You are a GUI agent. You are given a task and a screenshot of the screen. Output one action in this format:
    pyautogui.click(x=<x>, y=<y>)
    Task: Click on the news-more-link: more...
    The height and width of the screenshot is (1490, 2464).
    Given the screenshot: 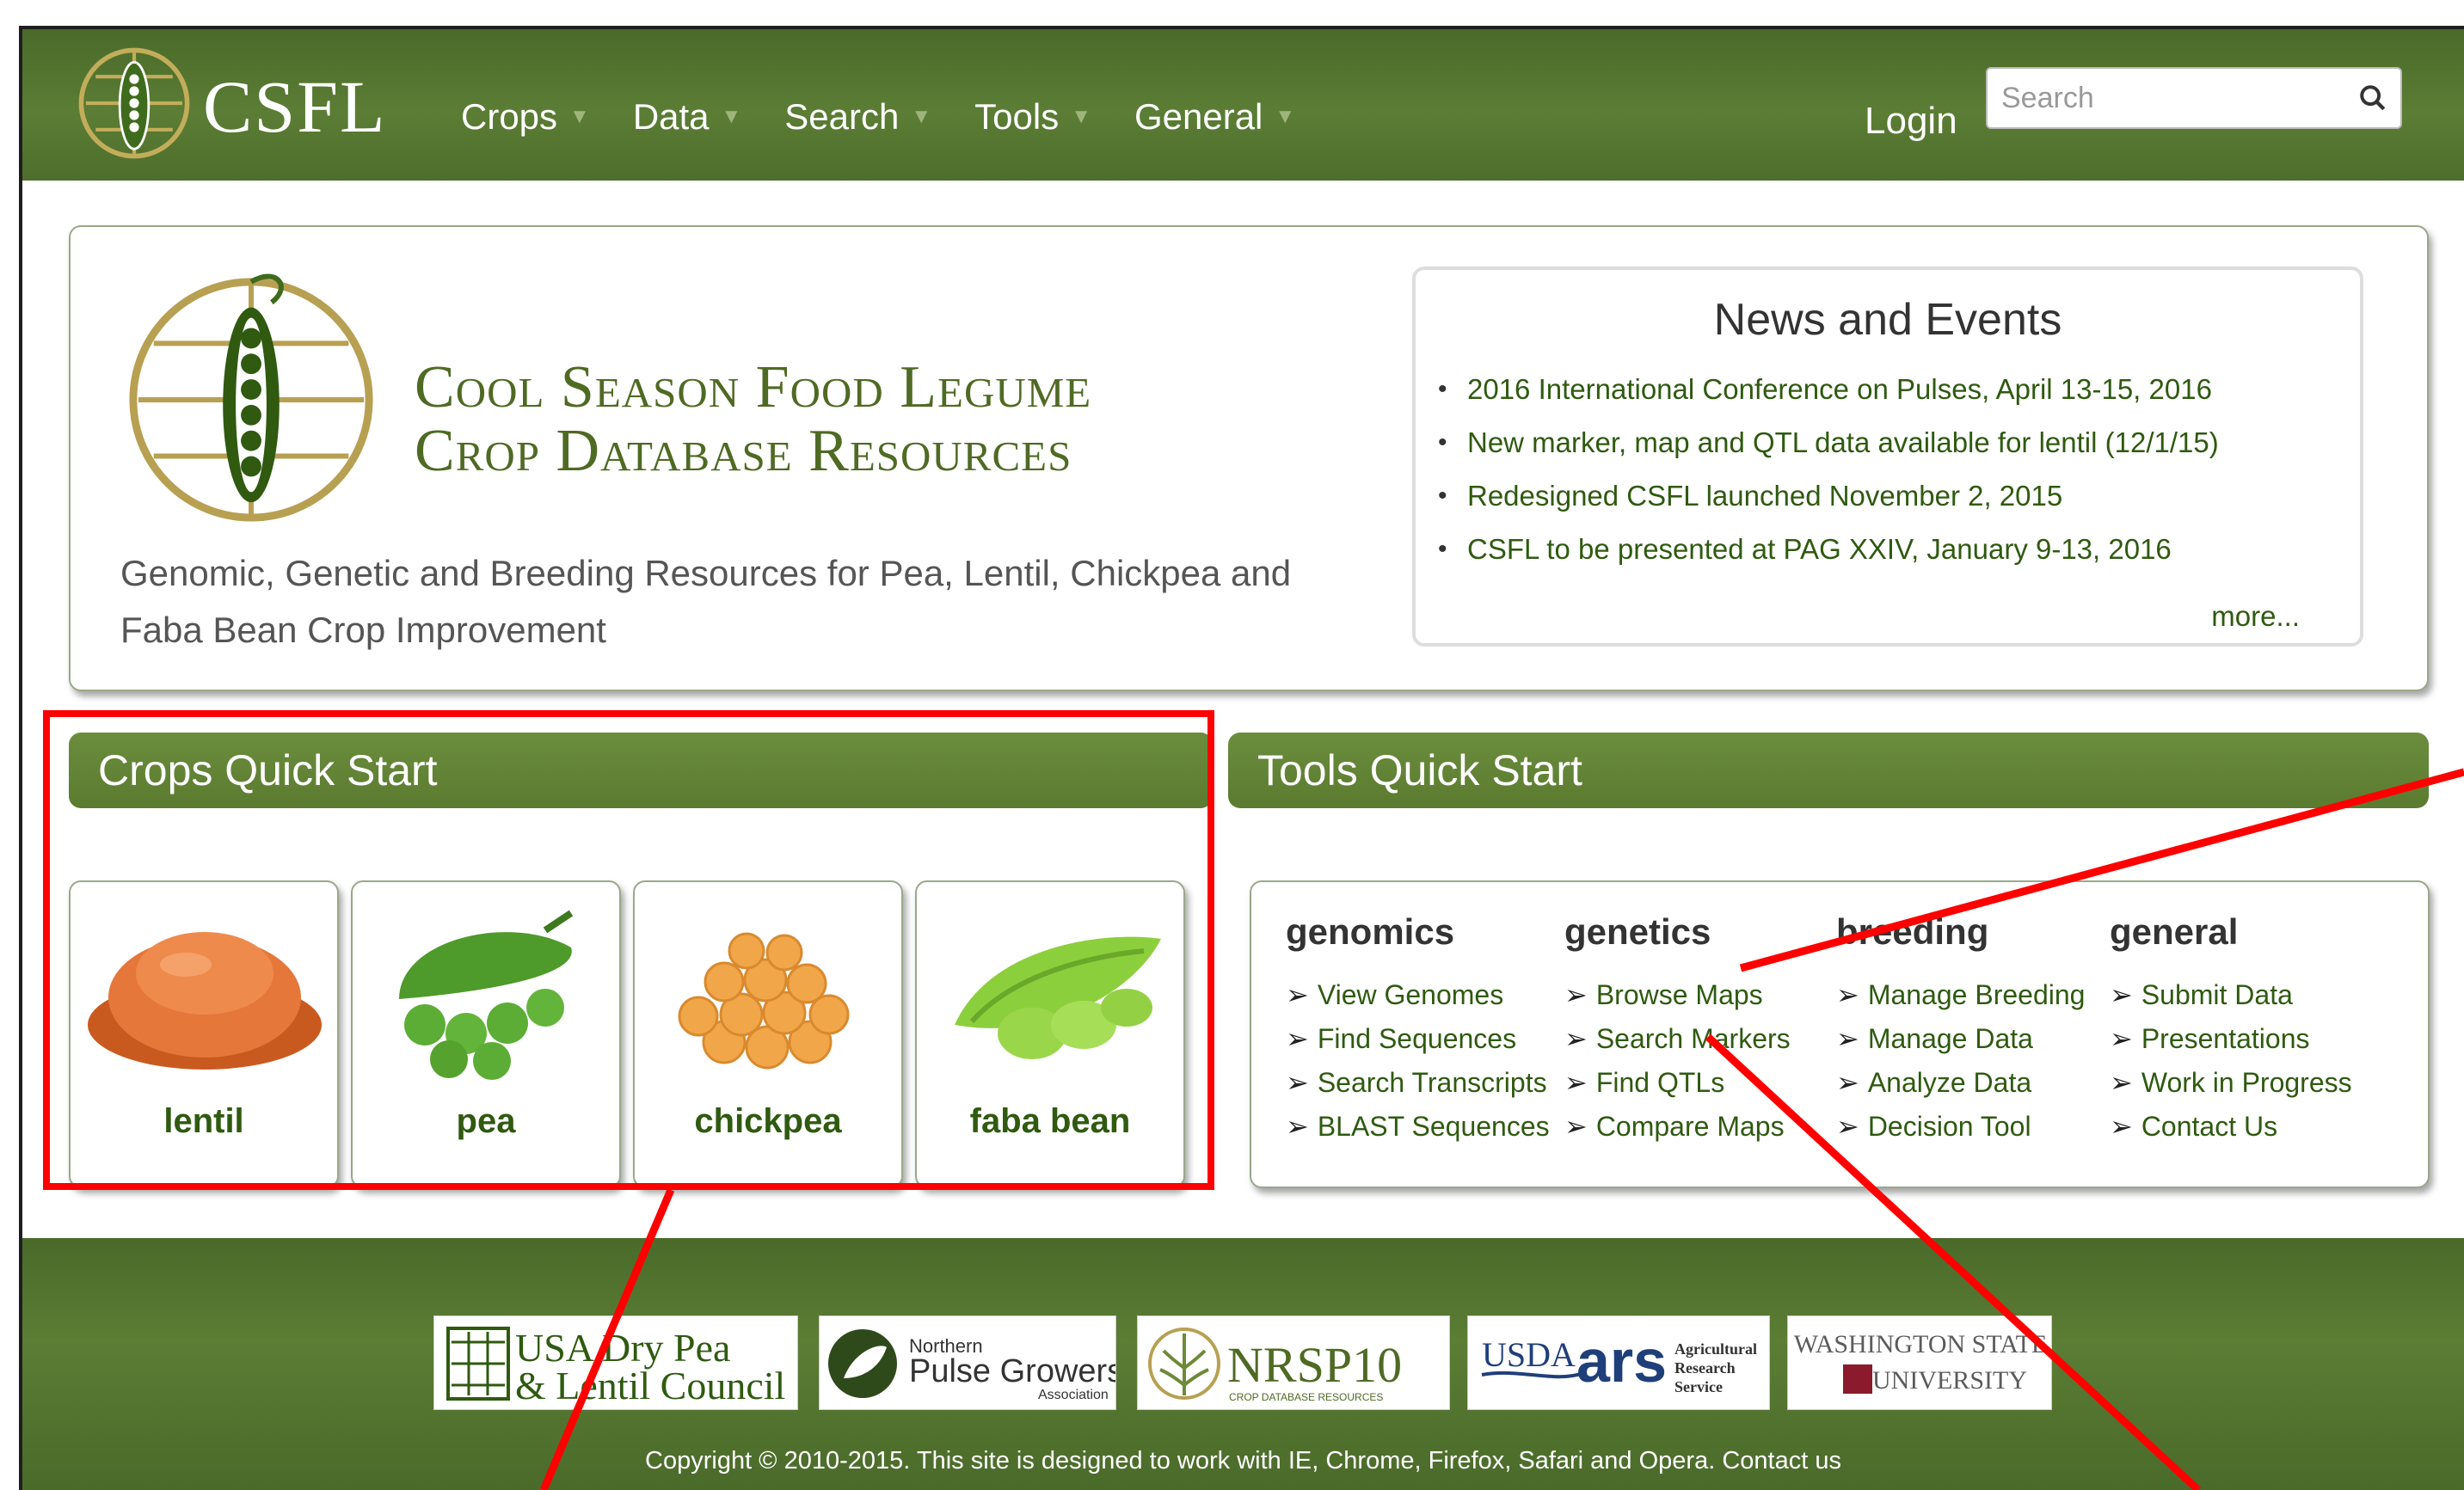 What is the action you would take?
    pyautogui.click(x=2256, y=617)
    